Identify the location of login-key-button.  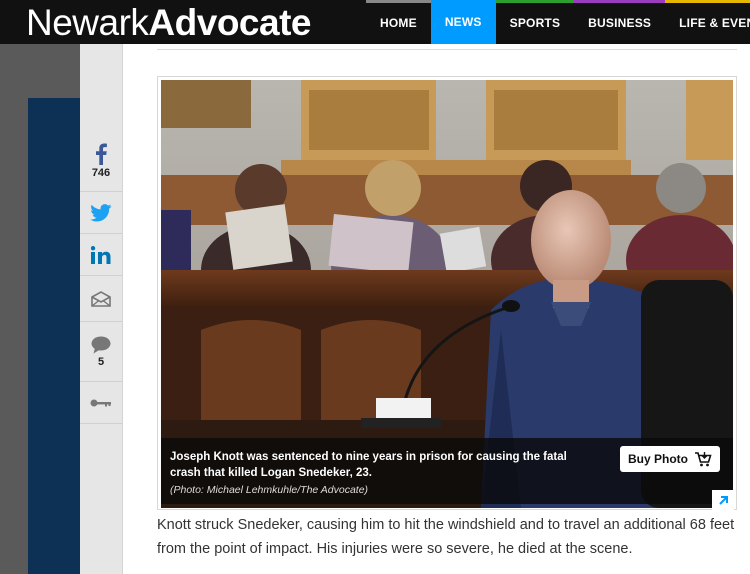
(101, 403).